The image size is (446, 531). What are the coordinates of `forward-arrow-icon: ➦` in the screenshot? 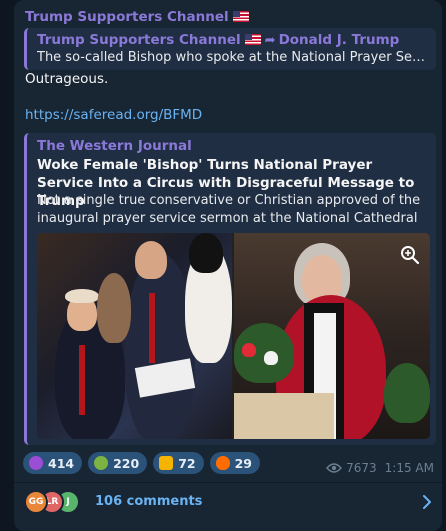 It's located at (270, 40).